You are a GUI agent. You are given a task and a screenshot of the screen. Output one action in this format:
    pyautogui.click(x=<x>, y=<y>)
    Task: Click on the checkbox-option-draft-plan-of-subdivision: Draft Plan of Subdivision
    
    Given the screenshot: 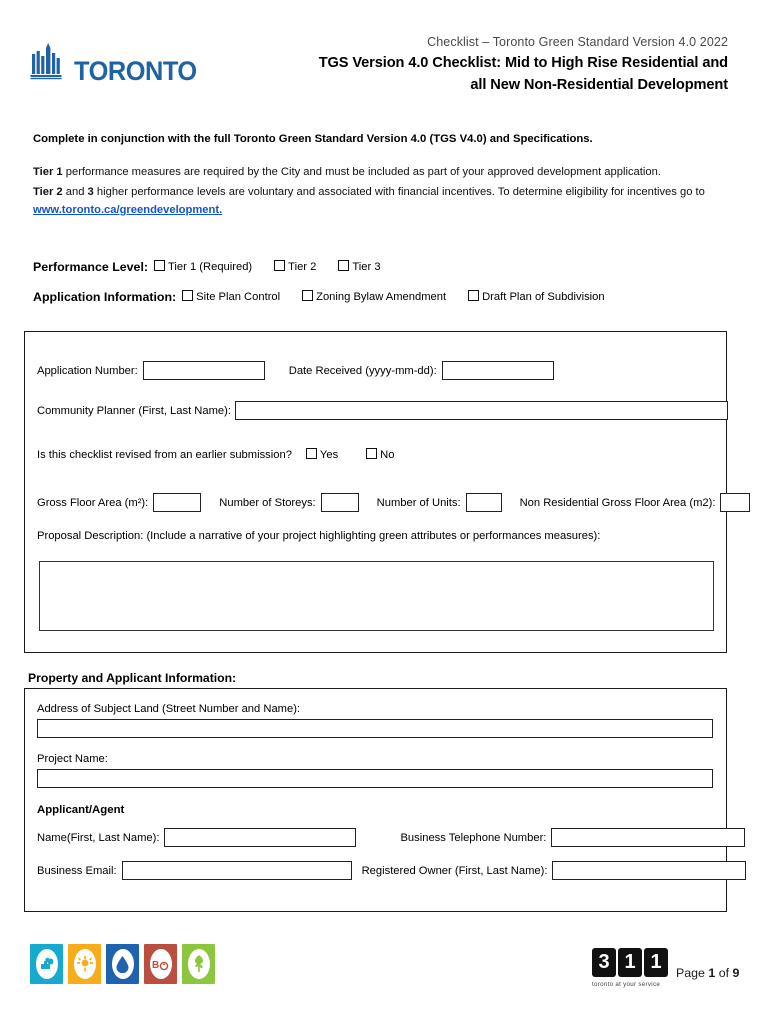 What is the action you would take?
    pyautogui.click(x=536, y=296)
    